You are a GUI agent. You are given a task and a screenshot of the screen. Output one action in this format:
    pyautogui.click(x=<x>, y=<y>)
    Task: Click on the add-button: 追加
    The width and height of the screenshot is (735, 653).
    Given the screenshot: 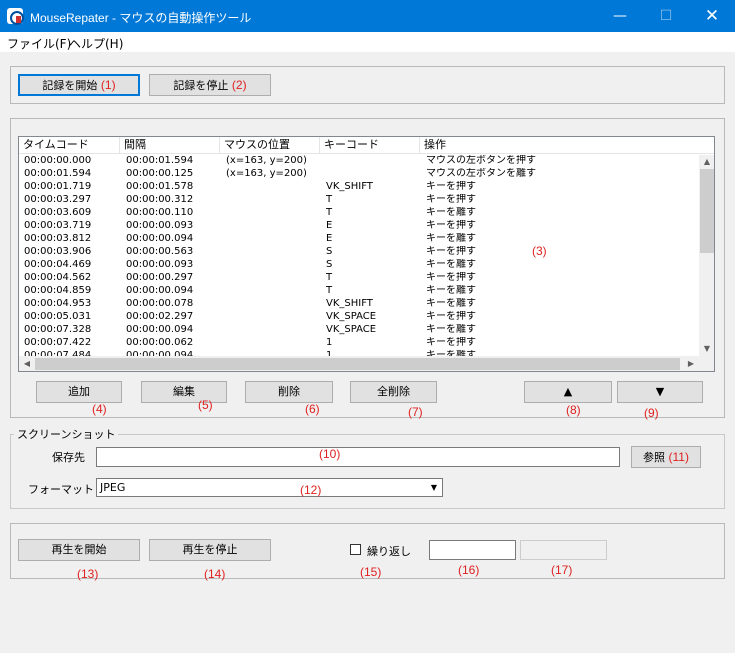 What is the action you would take?
    pyautogui.click(x=79, y=392)
    